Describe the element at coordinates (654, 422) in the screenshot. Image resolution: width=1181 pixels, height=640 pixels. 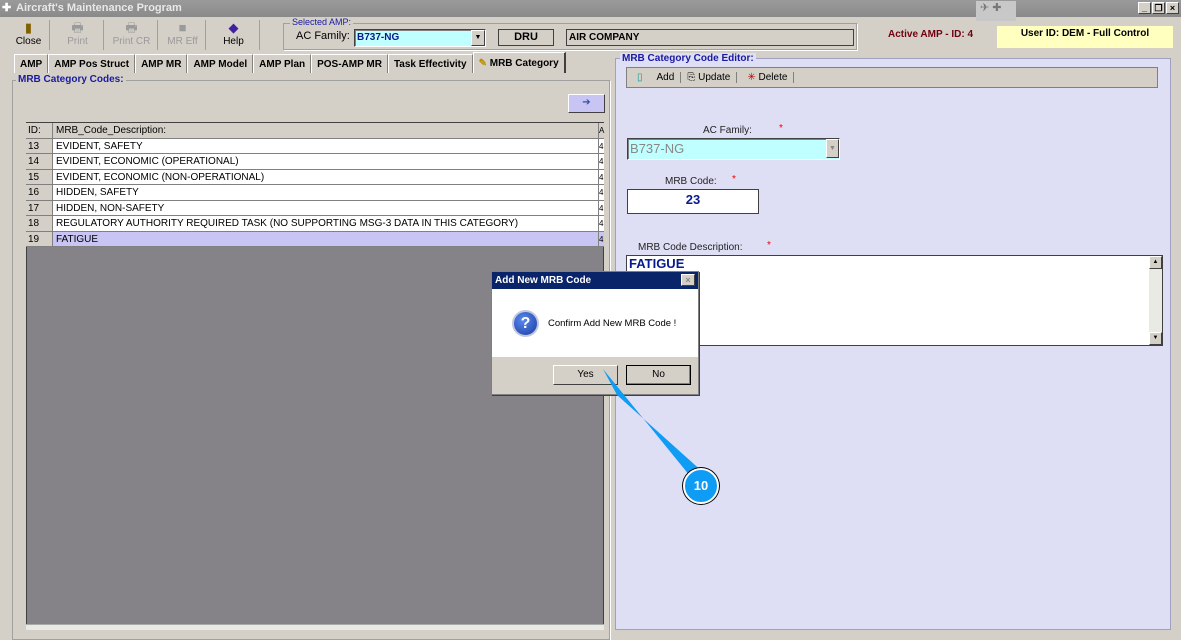
I see `callout-pointer` at that location.